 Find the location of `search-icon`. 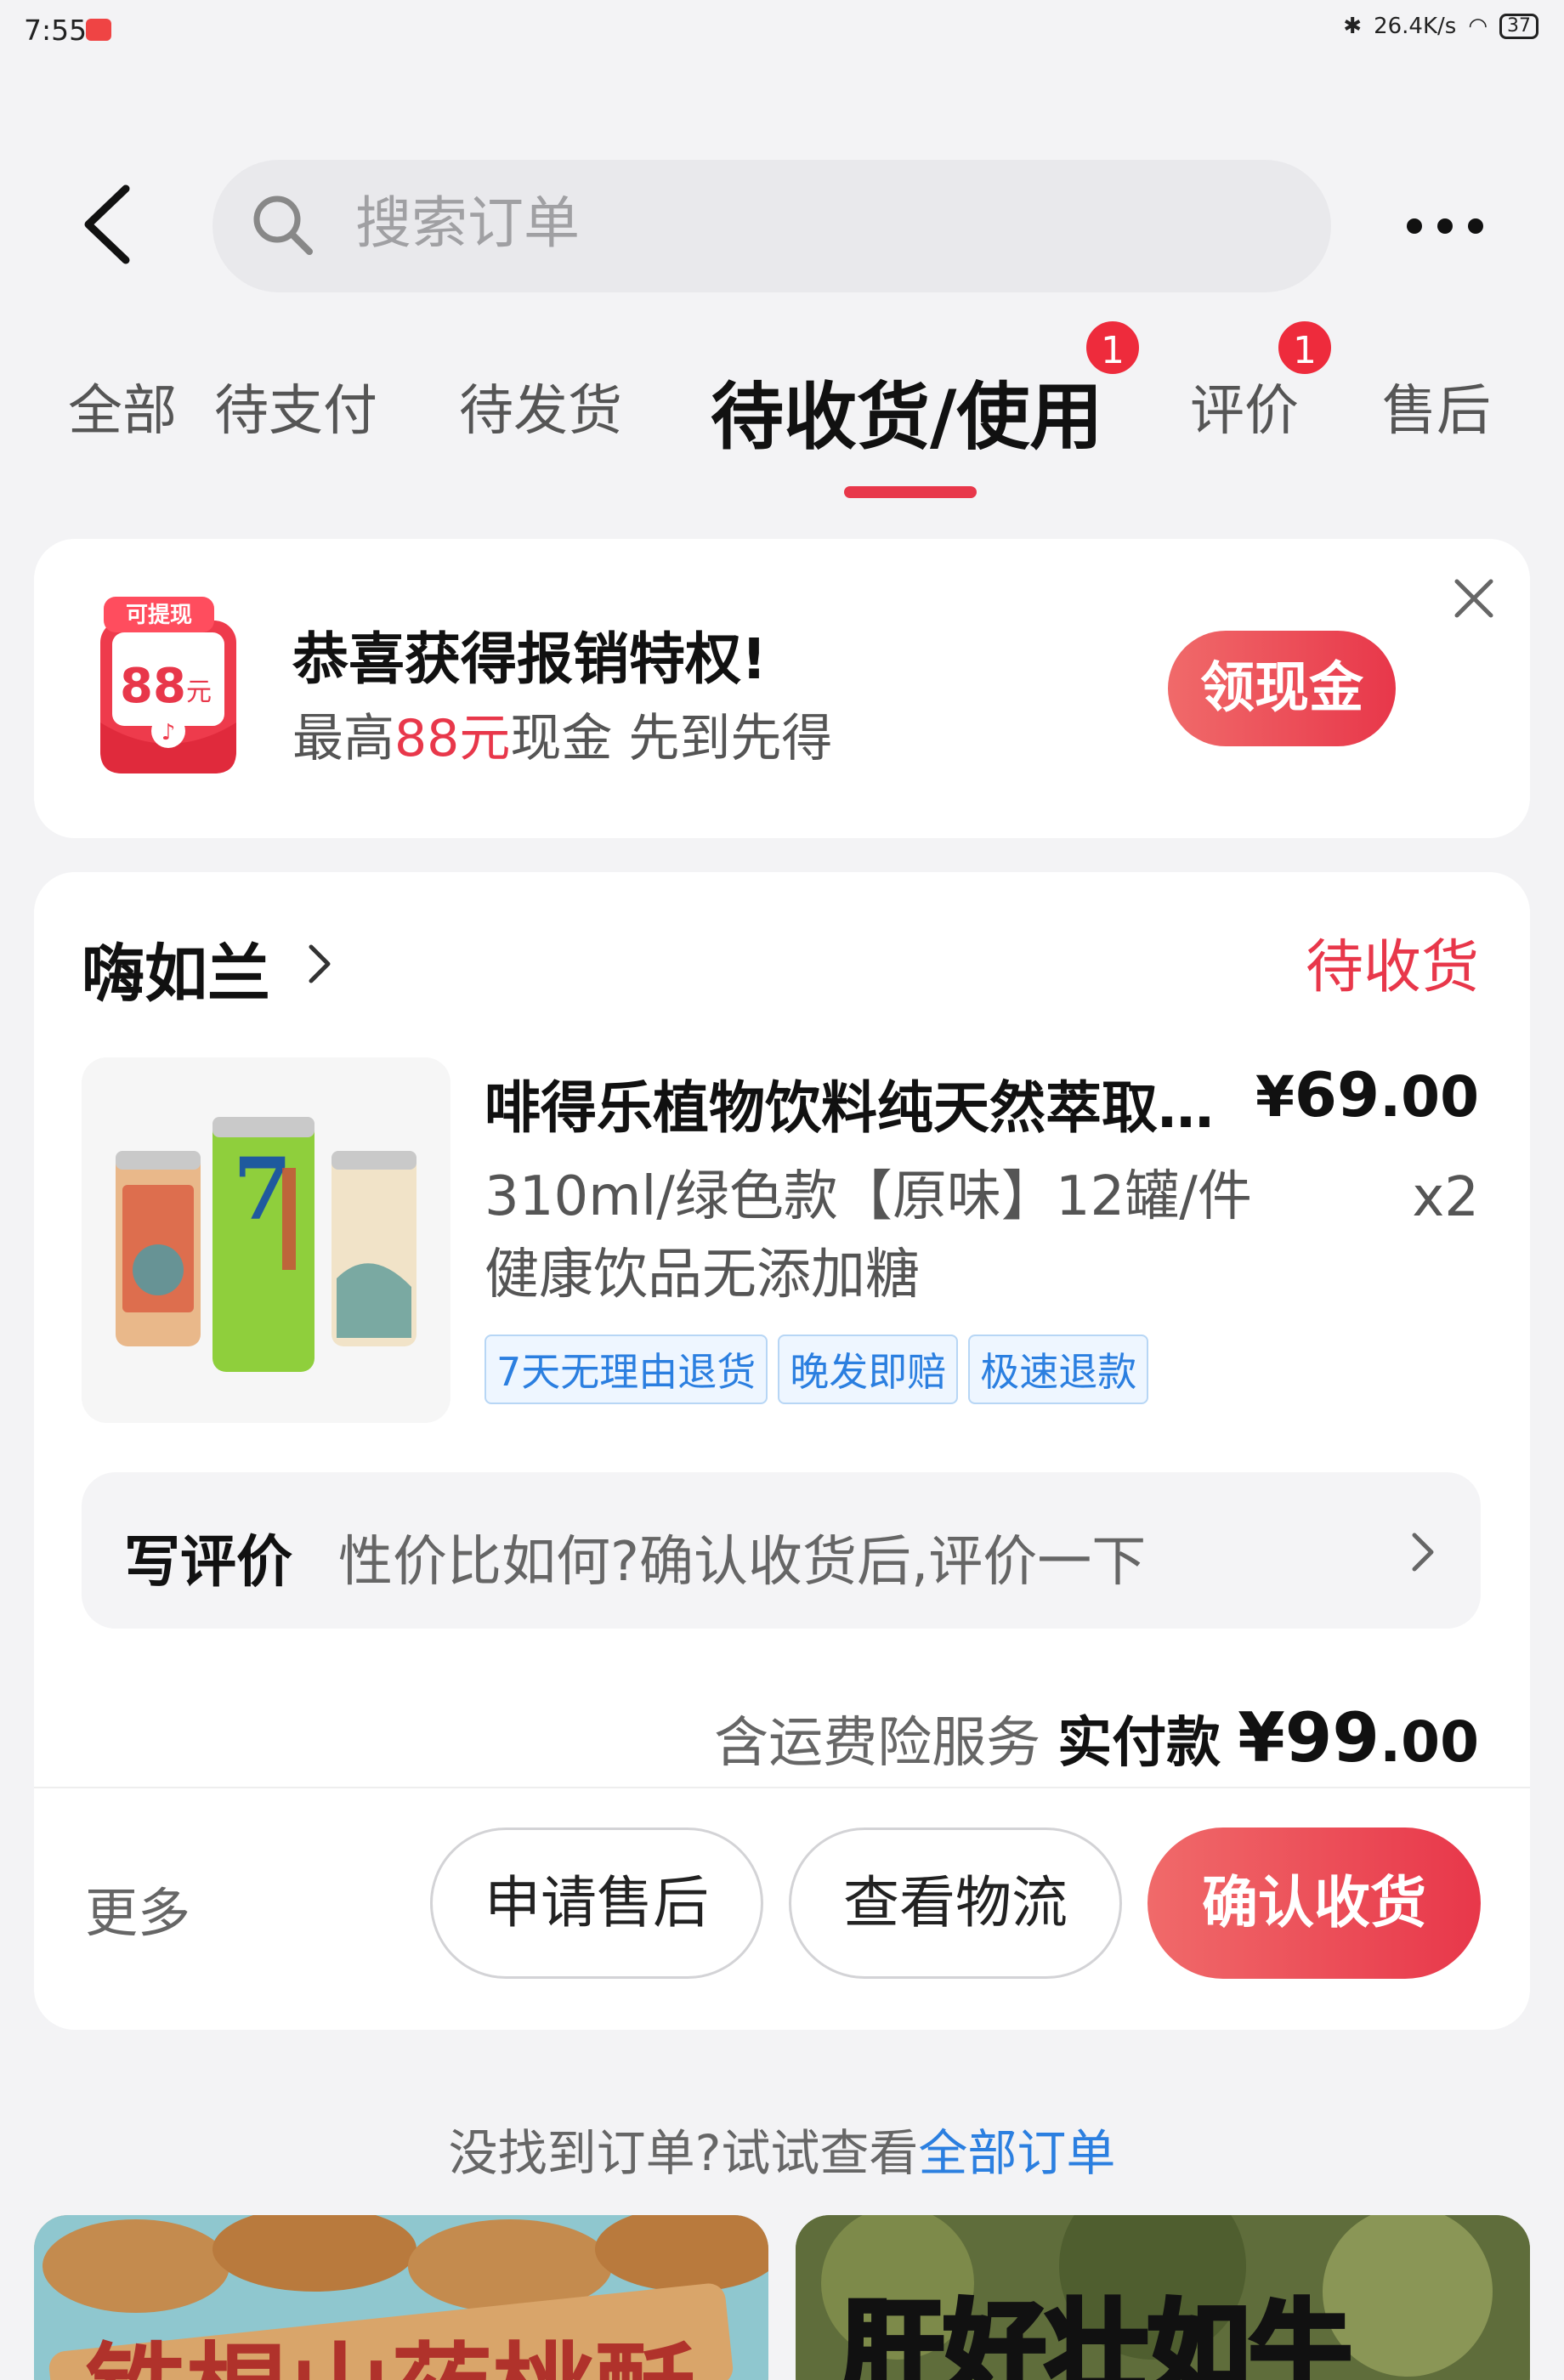

search-icon is located at coordinates (283, 225).